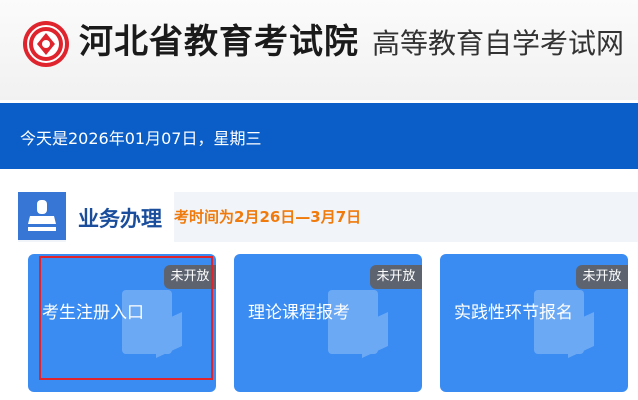 The image size is (638, 400). I want to click on section-title-box: 业务办理, so click(120, 217).